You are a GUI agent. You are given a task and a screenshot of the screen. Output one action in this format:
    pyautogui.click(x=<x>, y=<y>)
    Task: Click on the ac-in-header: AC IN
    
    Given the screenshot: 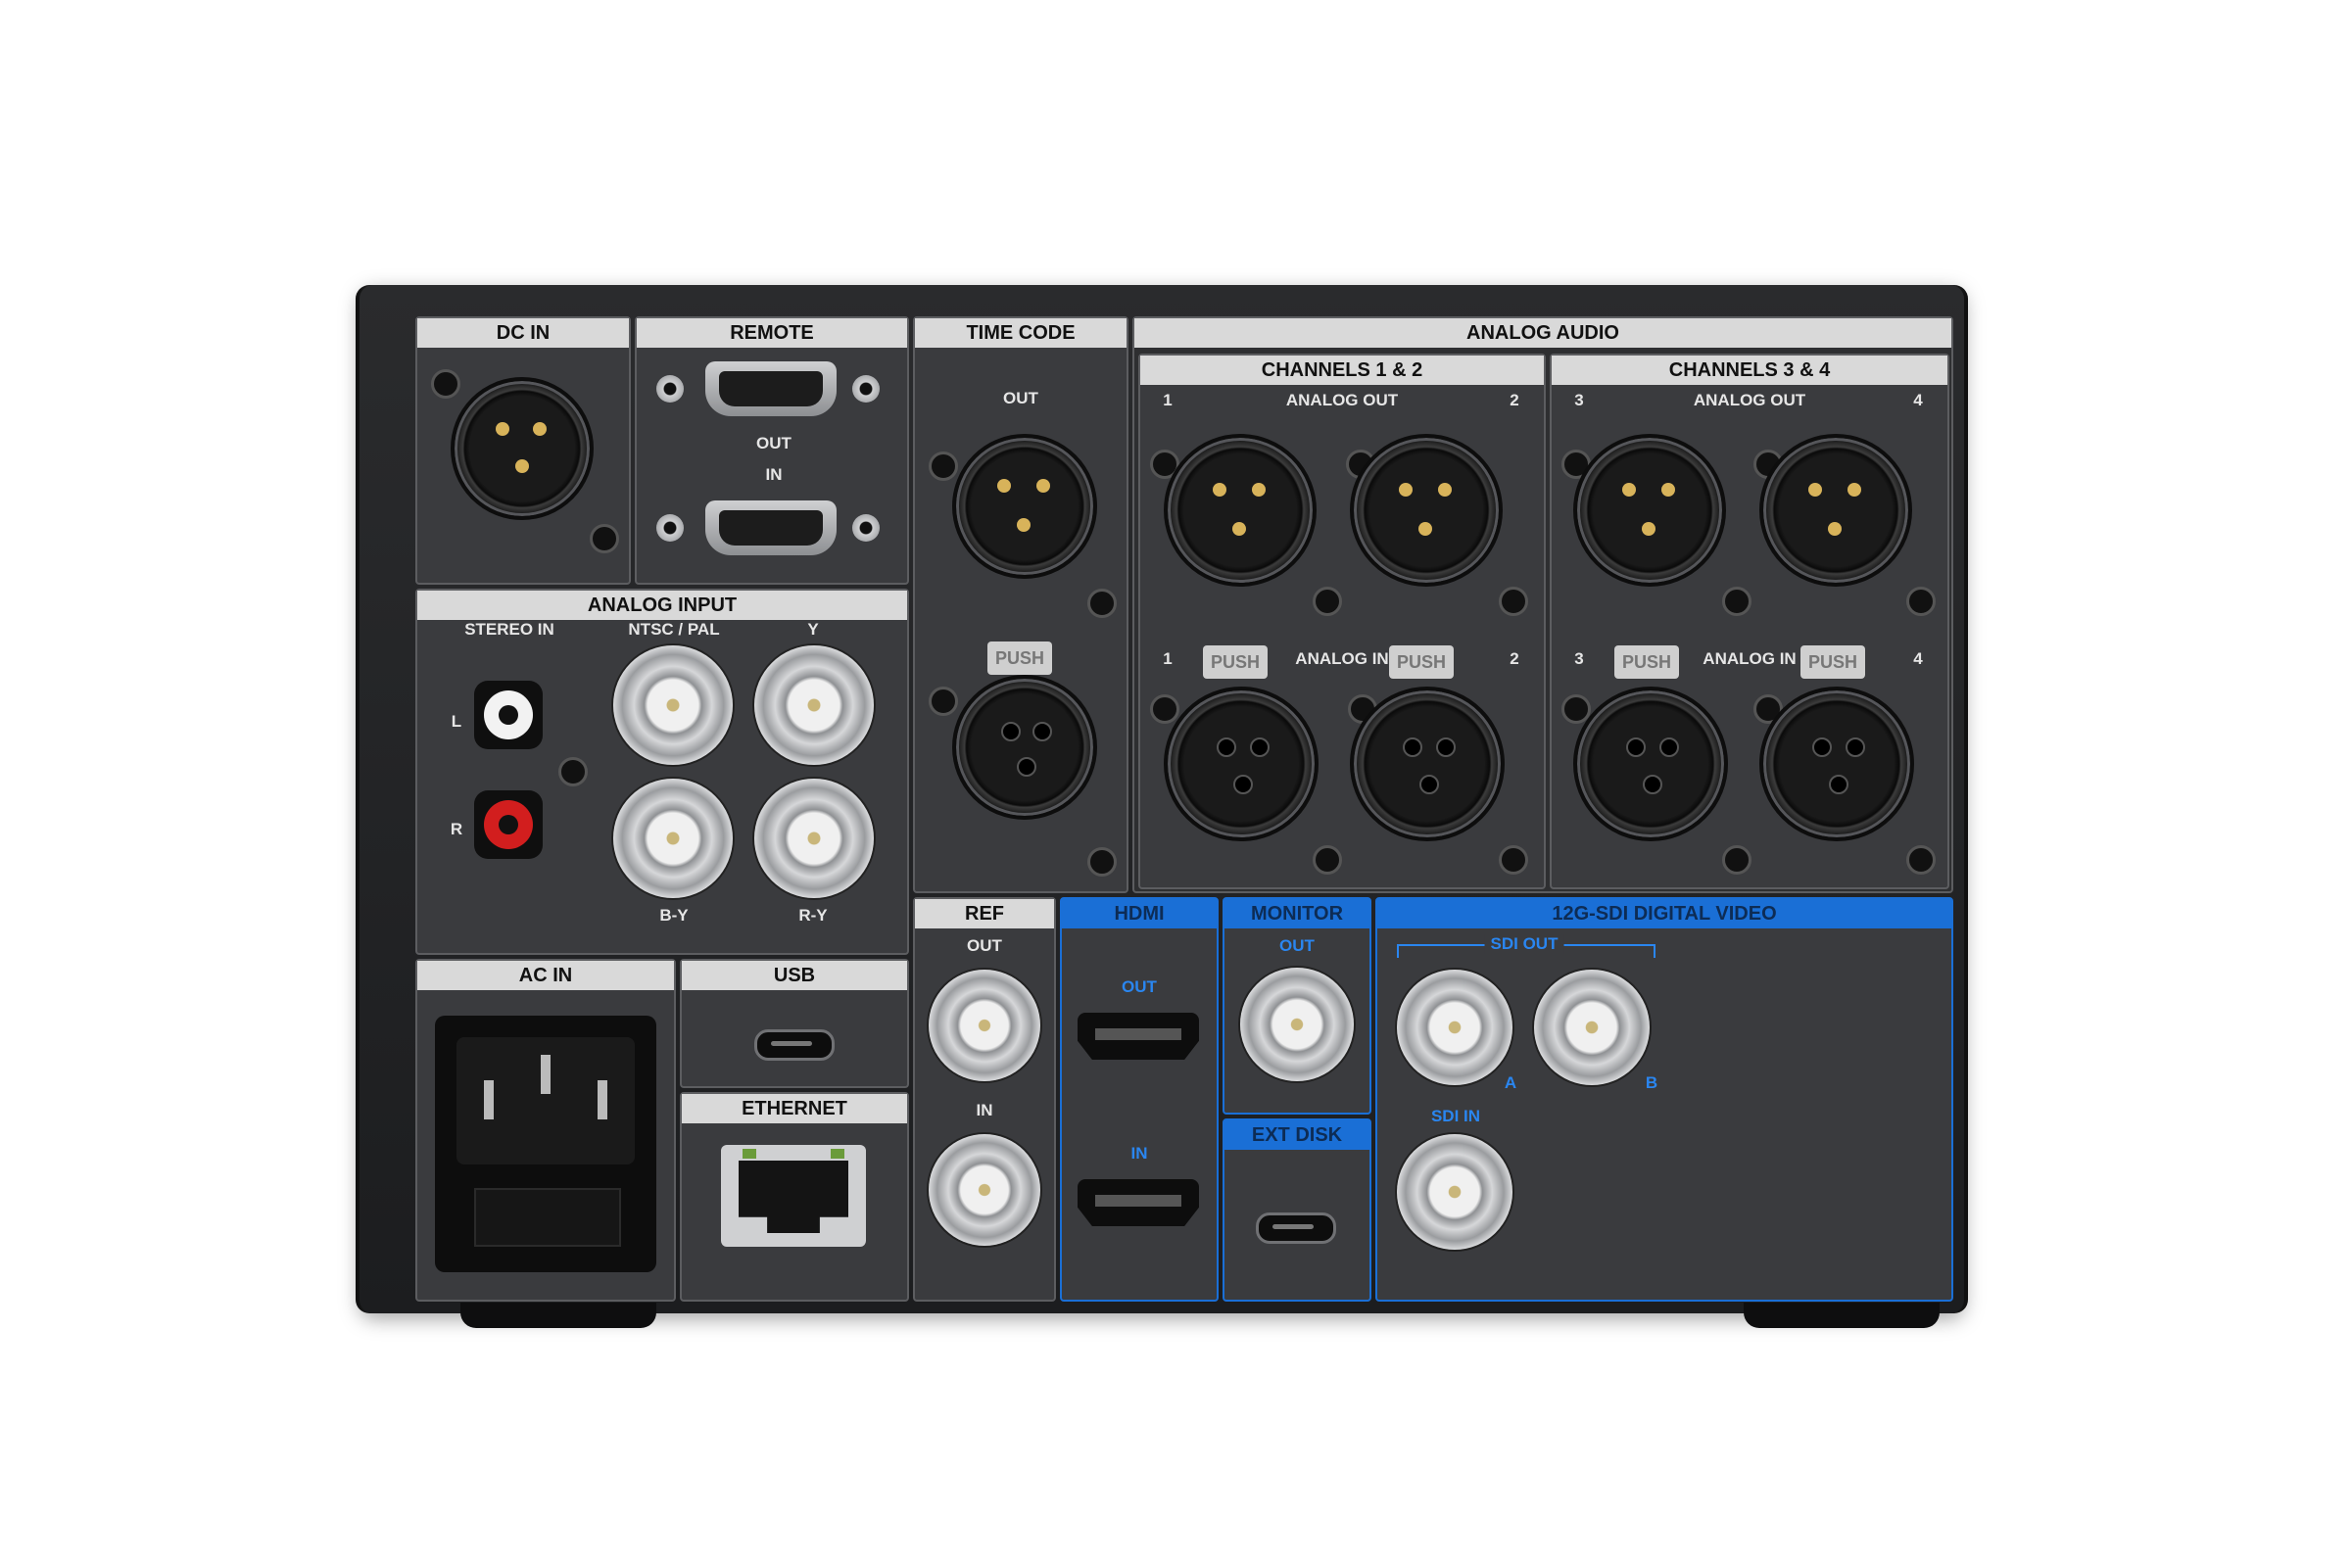 What is the action you would take?
    pyautogui.click(x=545, y=975)
    